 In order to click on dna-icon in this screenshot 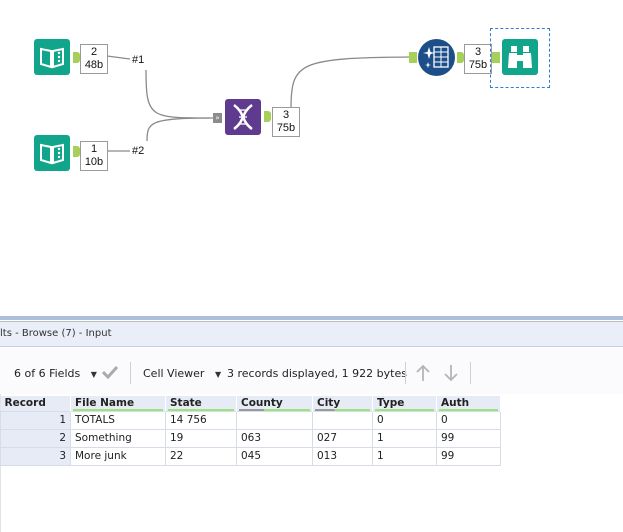, I will do `click(243, 117)`.